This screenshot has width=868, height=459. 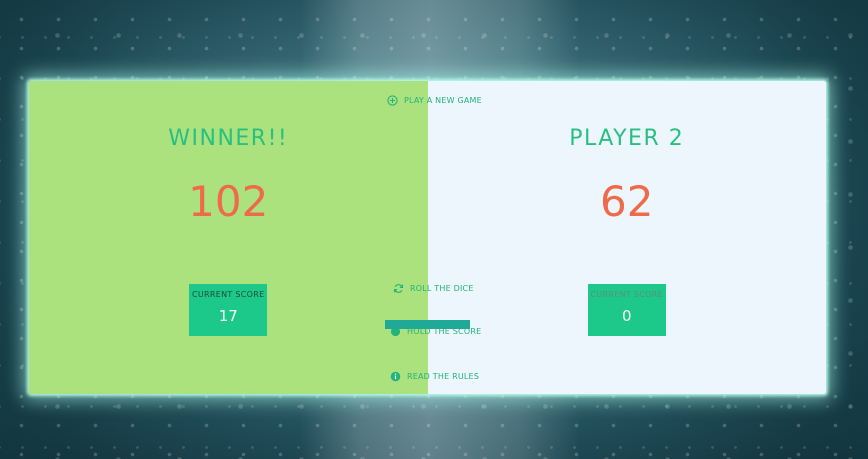 I want to click on player-2-score: 62, so click(x=627, y=201).